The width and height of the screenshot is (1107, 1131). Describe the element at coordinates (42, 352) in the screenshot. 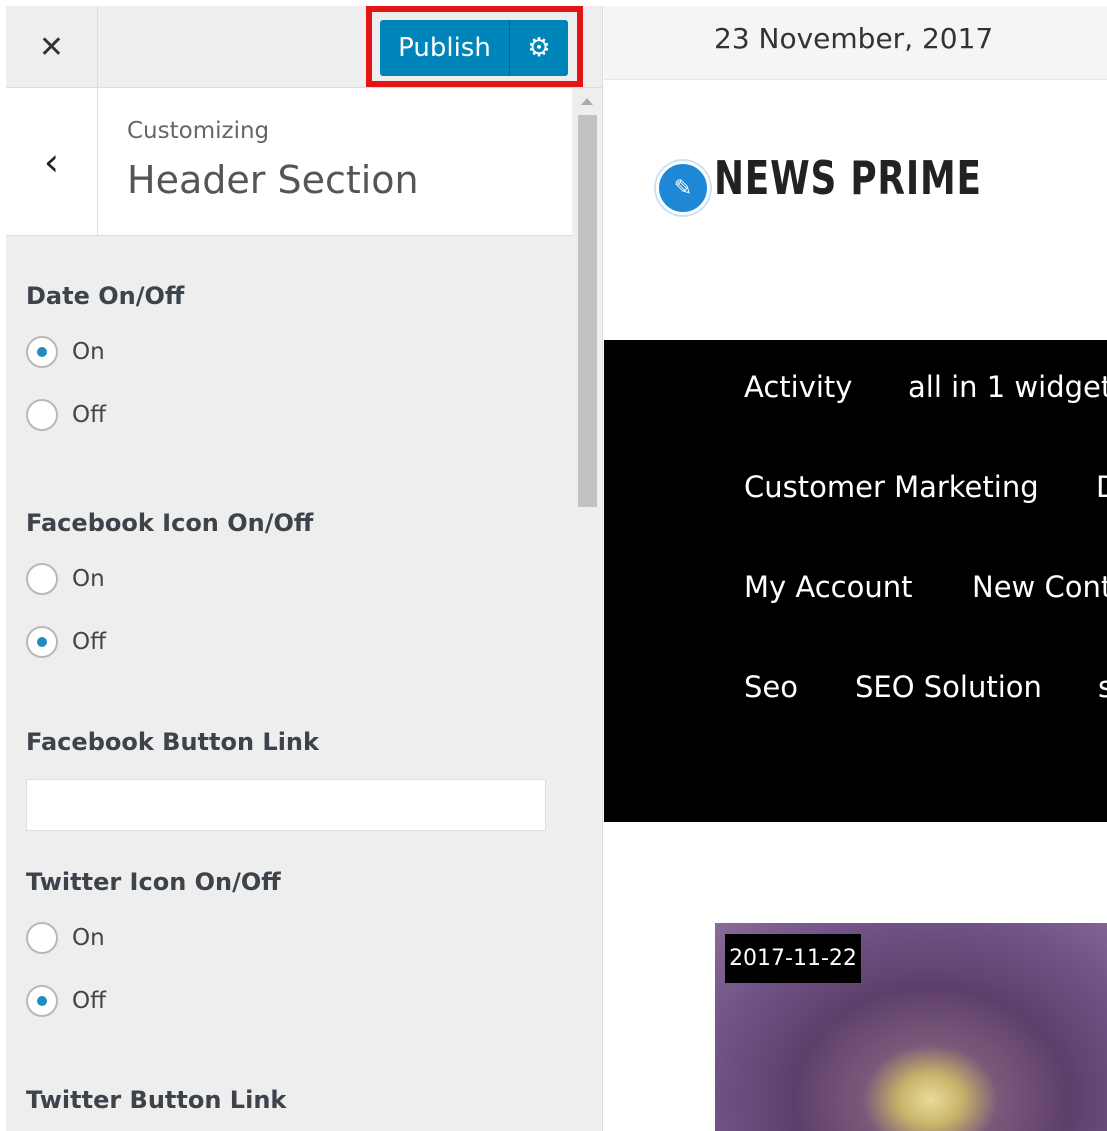

I see `date-on-radio` at that location.